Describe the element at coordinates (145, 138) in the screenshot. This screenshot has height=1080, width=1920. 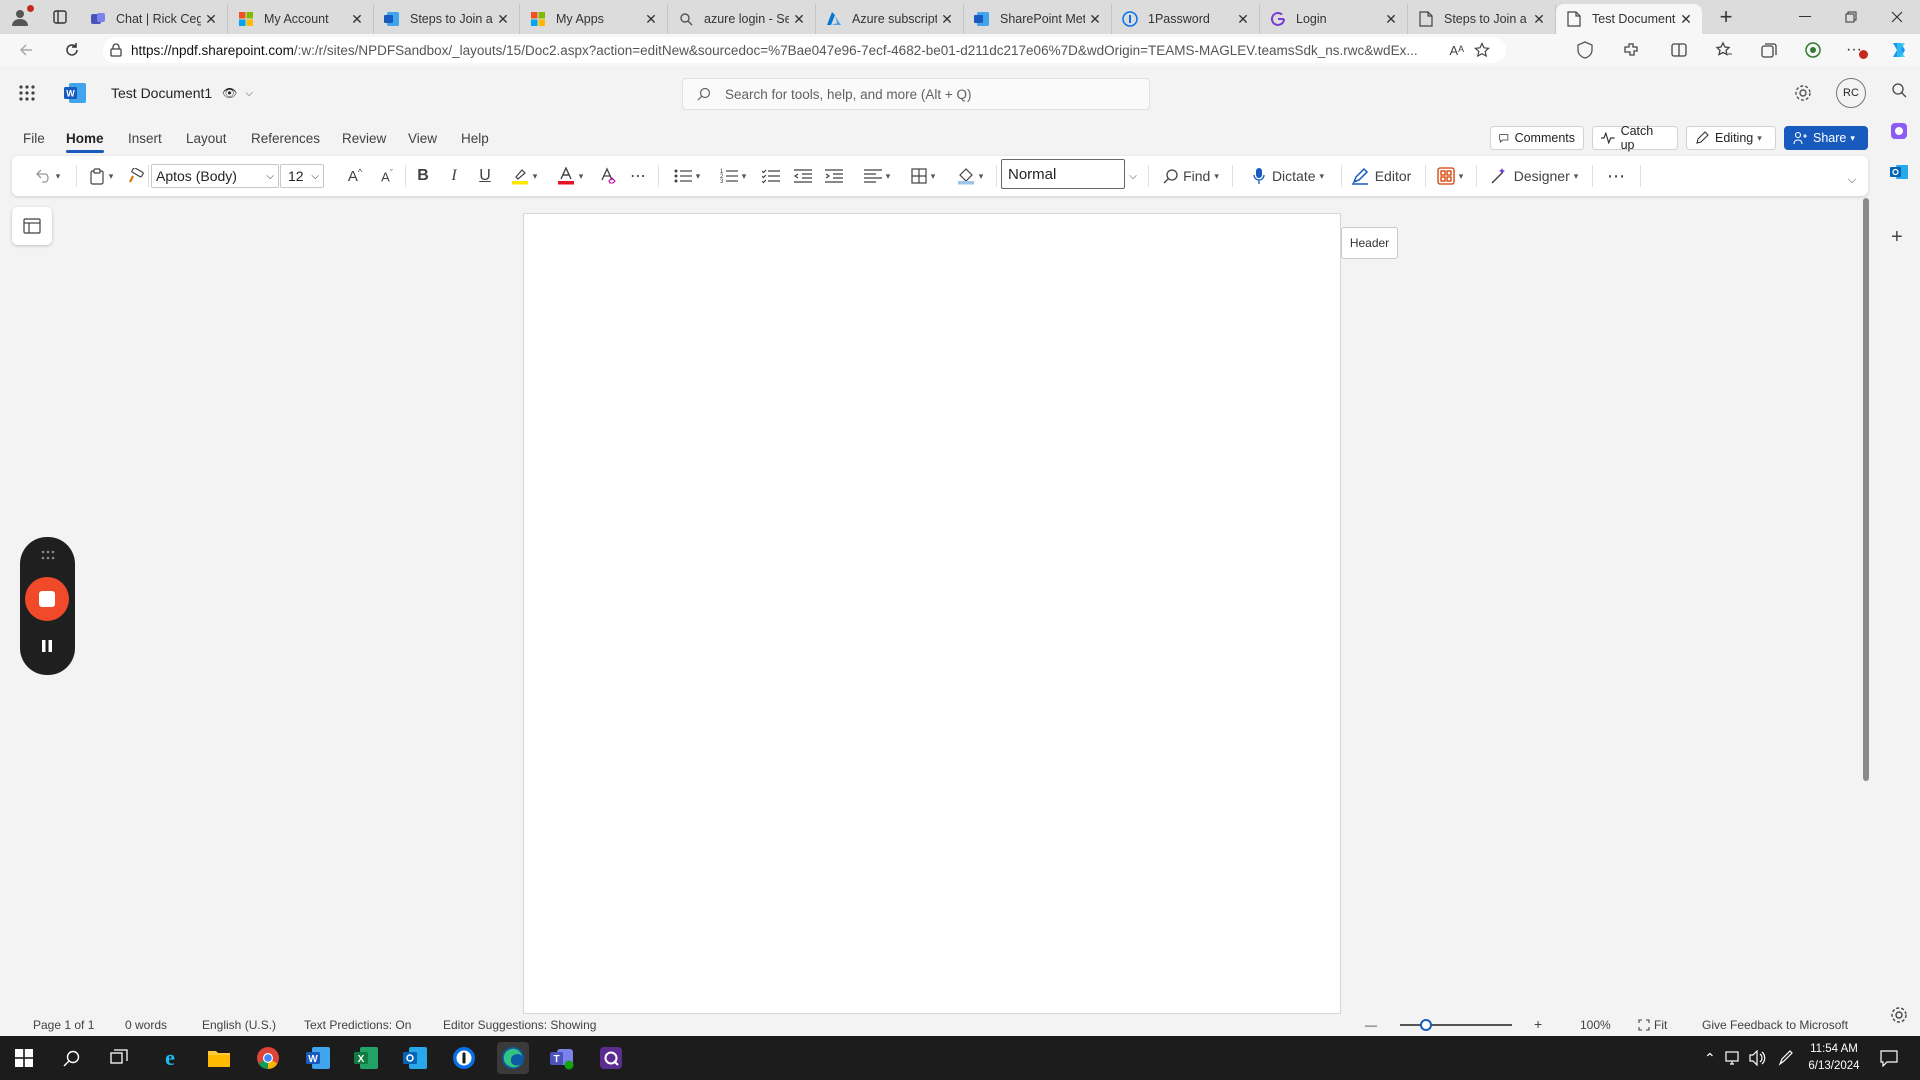
I see `menu-insert: Insert` at that location.